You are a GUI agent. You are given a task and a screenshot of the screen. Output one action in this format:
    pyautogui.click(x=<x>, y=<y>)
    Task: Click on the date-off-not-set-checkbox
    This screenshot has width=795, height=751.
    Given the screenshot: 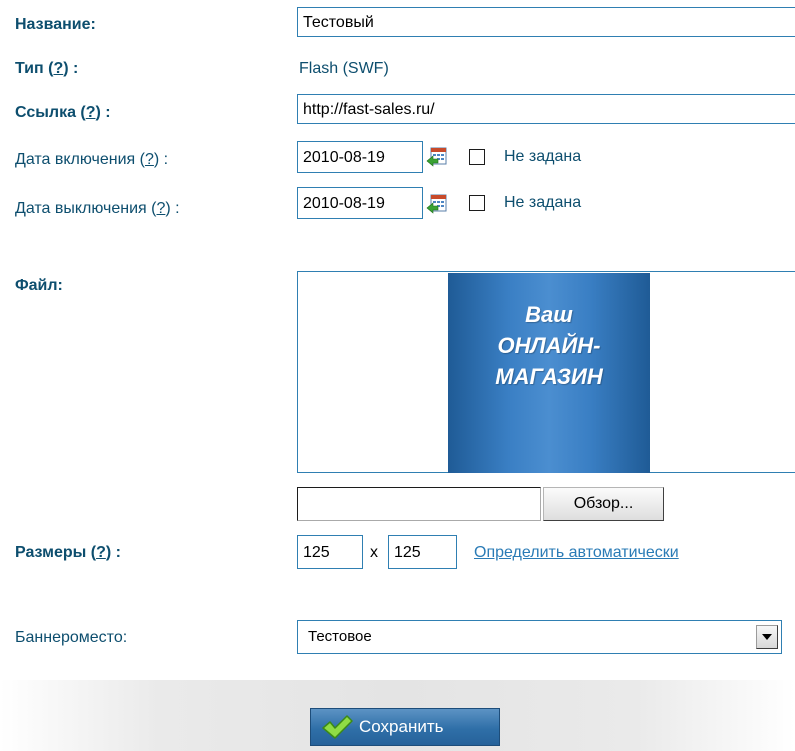 What is the action you would take?
    pyautogui.click(x=477, y=203)
    